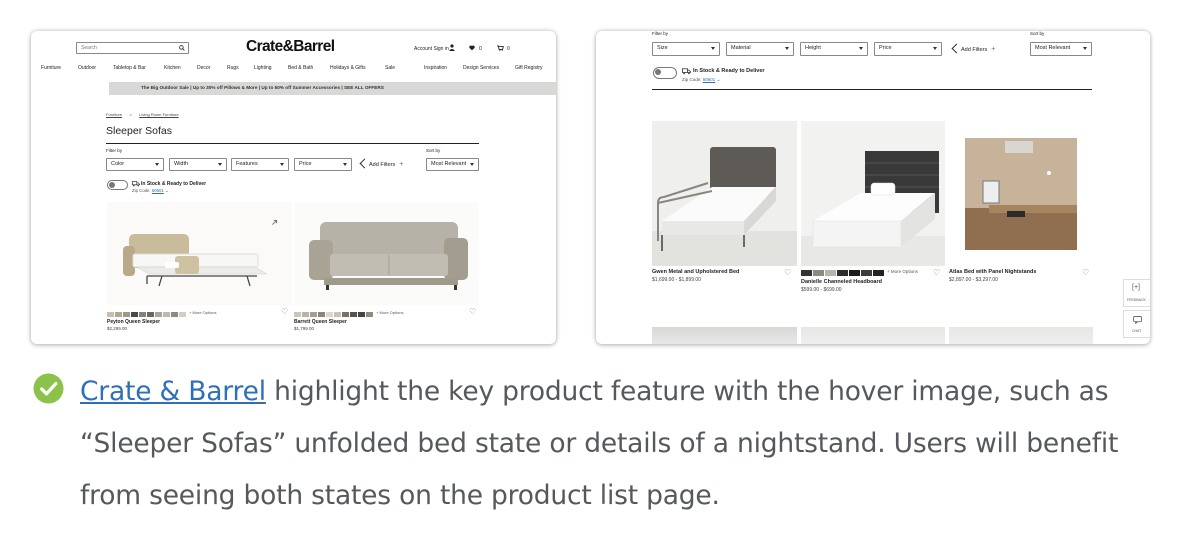 This screenshot has width=1180, height=550. I want to click on truck-icon, so click(686, 71).